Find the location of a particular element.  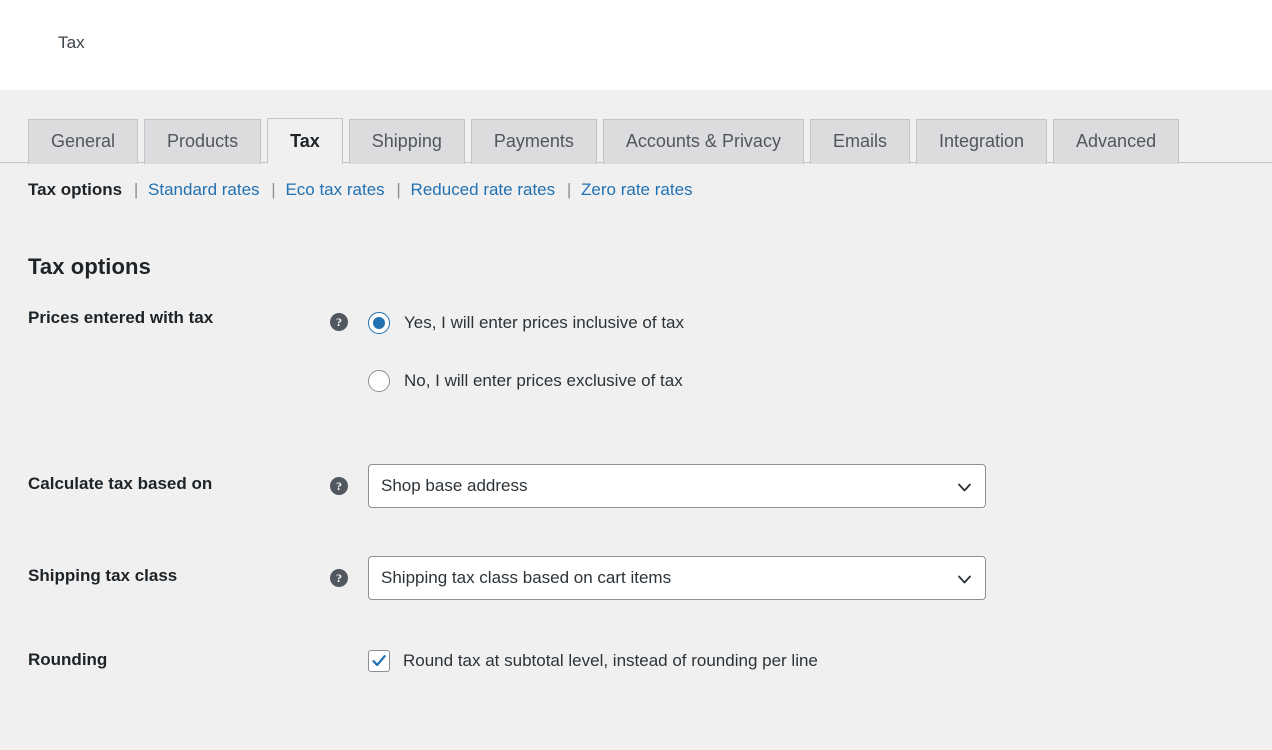

page-title: Tax is located at coordinates (71, 42).